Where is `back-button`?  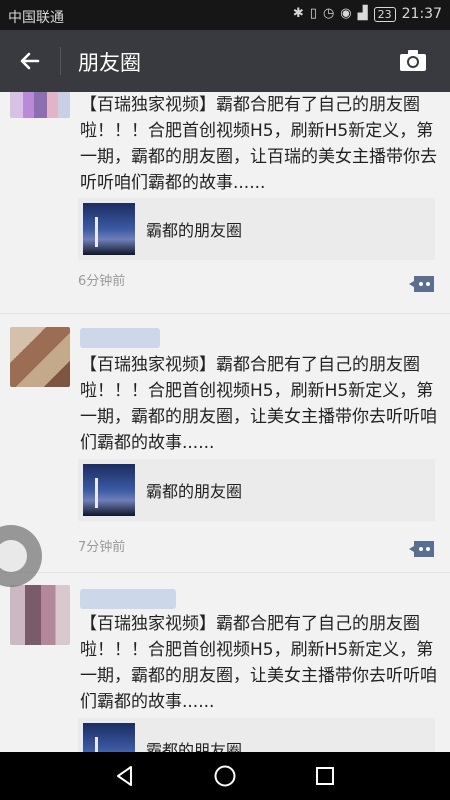 back-button is located at coordinates (30, 61).